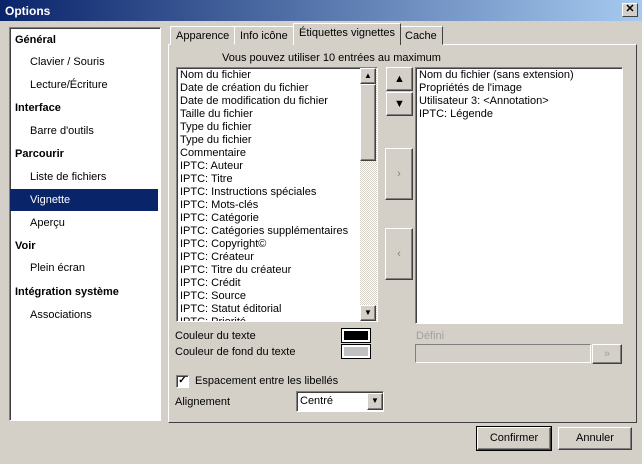 This screenshot has height=464, width=642. What do you see at coordinates (269, 179) in the screenshot?
I see `list-item: IPTC: Titre` at bounding box center [269, 179].